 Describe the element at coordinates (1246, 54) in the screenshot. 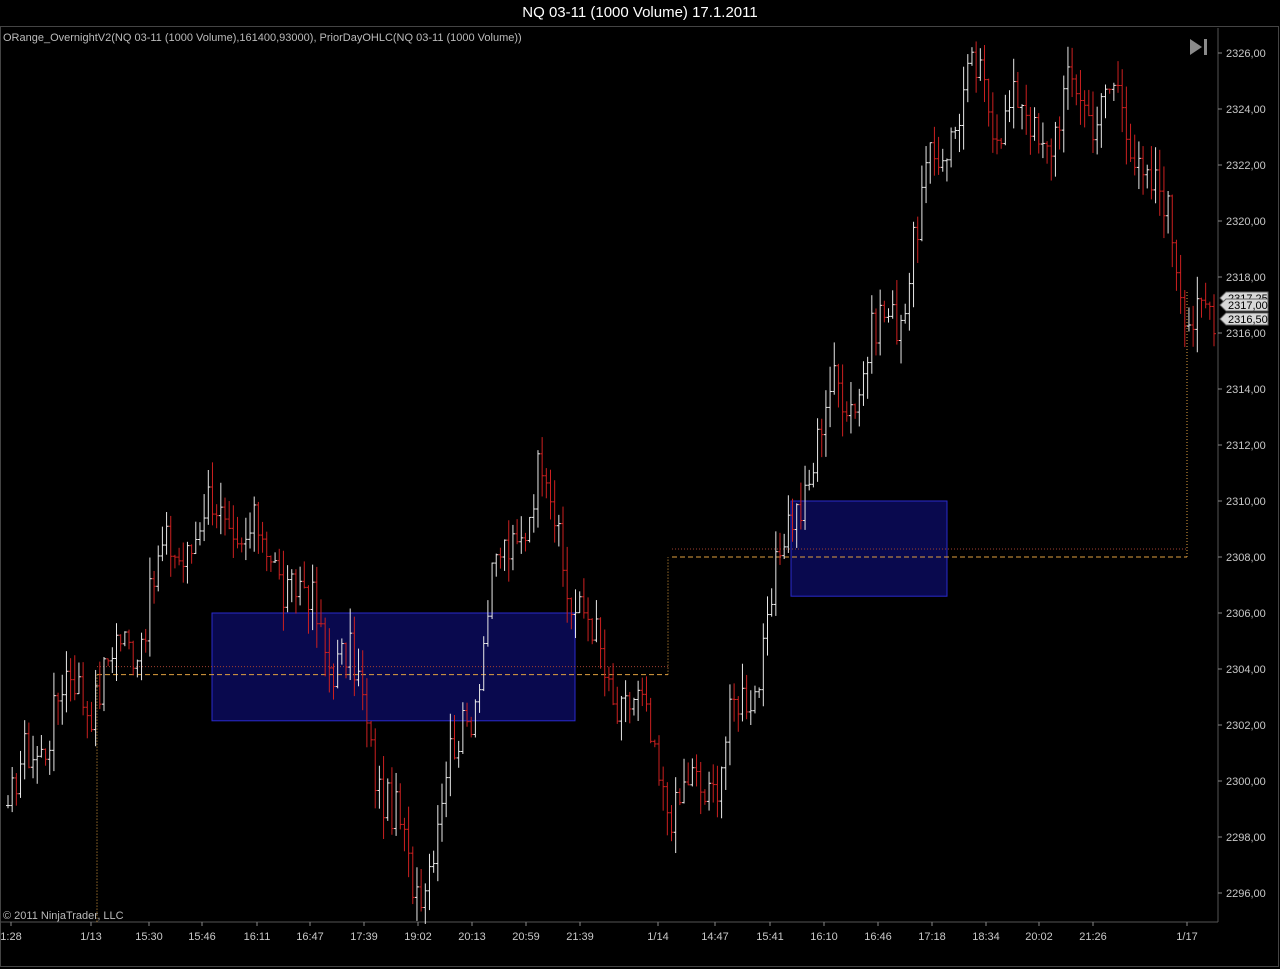

I see `price-tick-label: 2326,00` at that location.